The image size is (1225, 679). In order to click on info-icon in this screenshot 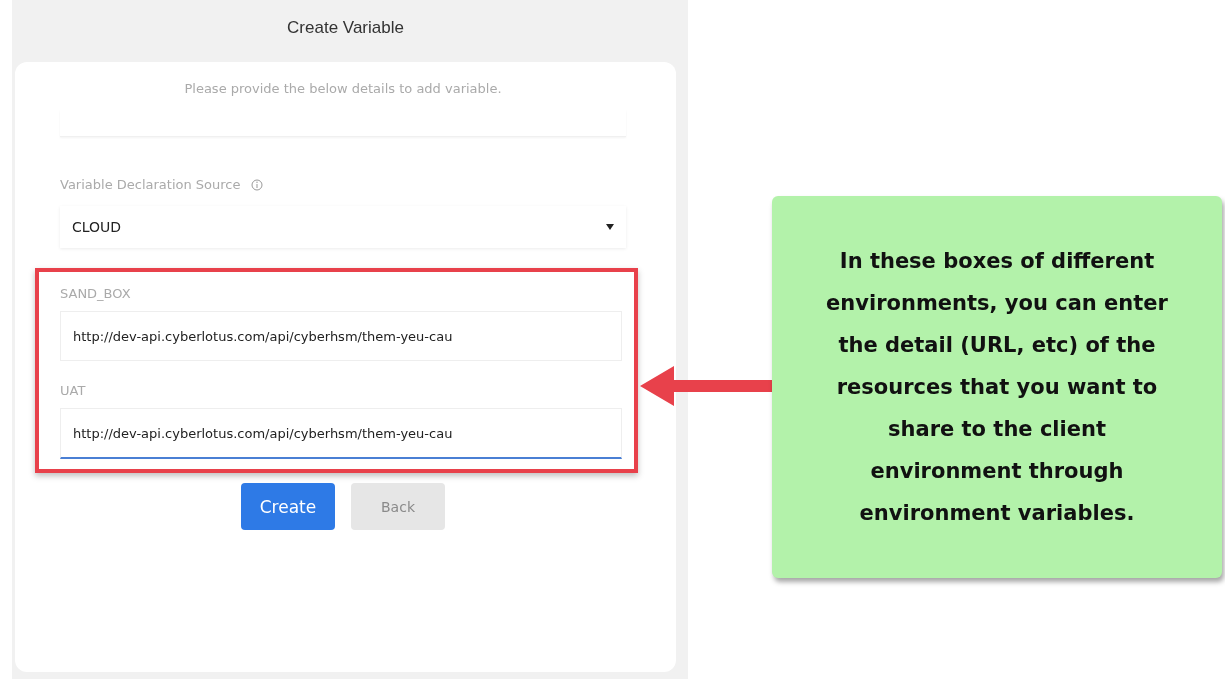, I will do `click(256, 184)`.